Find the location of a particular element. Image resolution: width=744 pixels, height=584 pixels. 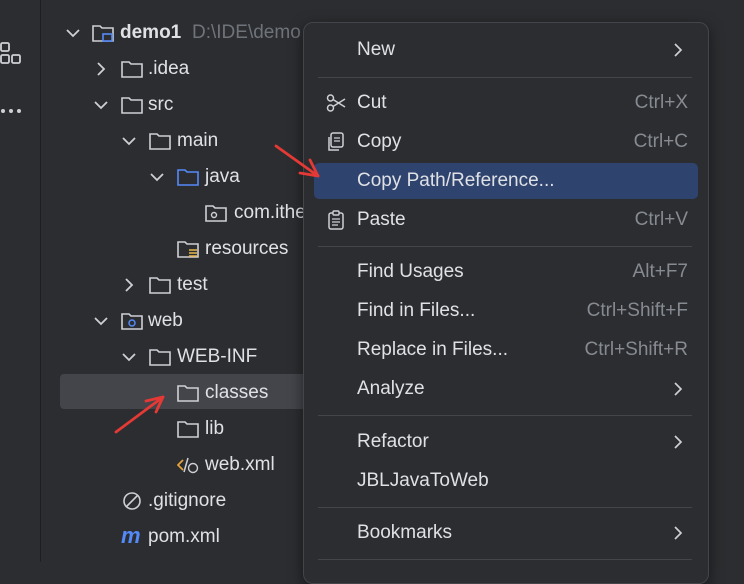

menu-item-label: Find Usages is located at coordinates (410, 271).